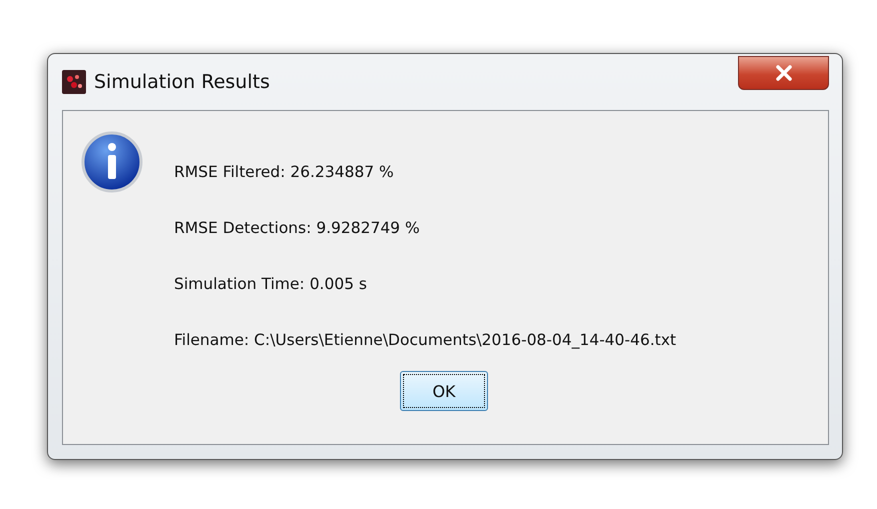 This screenshot has width=877, height=509. Describe the element at coordinates (444, 391) in the screenshot. I see `ok-button: OK` at that location.